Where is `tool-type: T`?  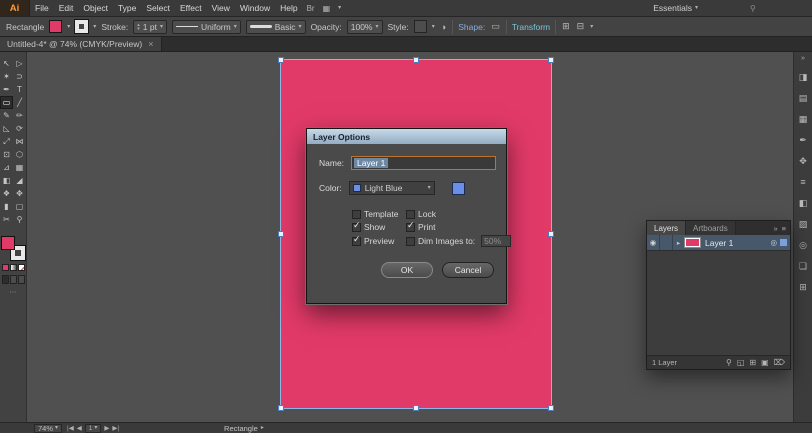 tool-type: T is located at coordinates (19, 89).